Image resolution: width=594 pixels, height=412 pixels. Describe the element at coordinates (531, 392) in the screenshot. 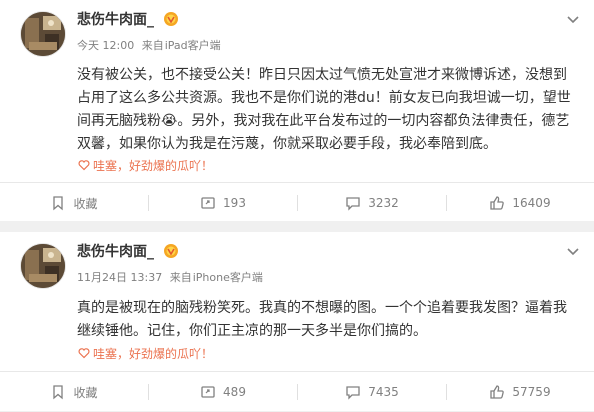

I see `like-count: 57759` at that location.